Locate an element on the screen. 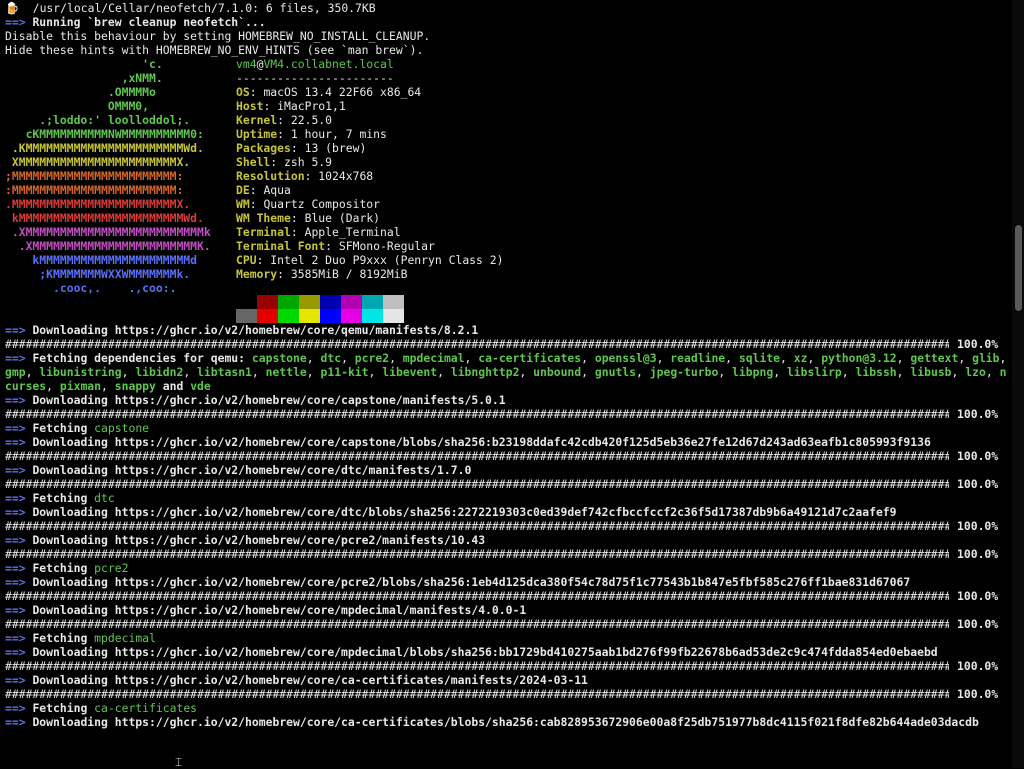 This screenshot has height=769, width=1024. info-field: Host: iMacPro1,1 is located at coordinates (291, 106).